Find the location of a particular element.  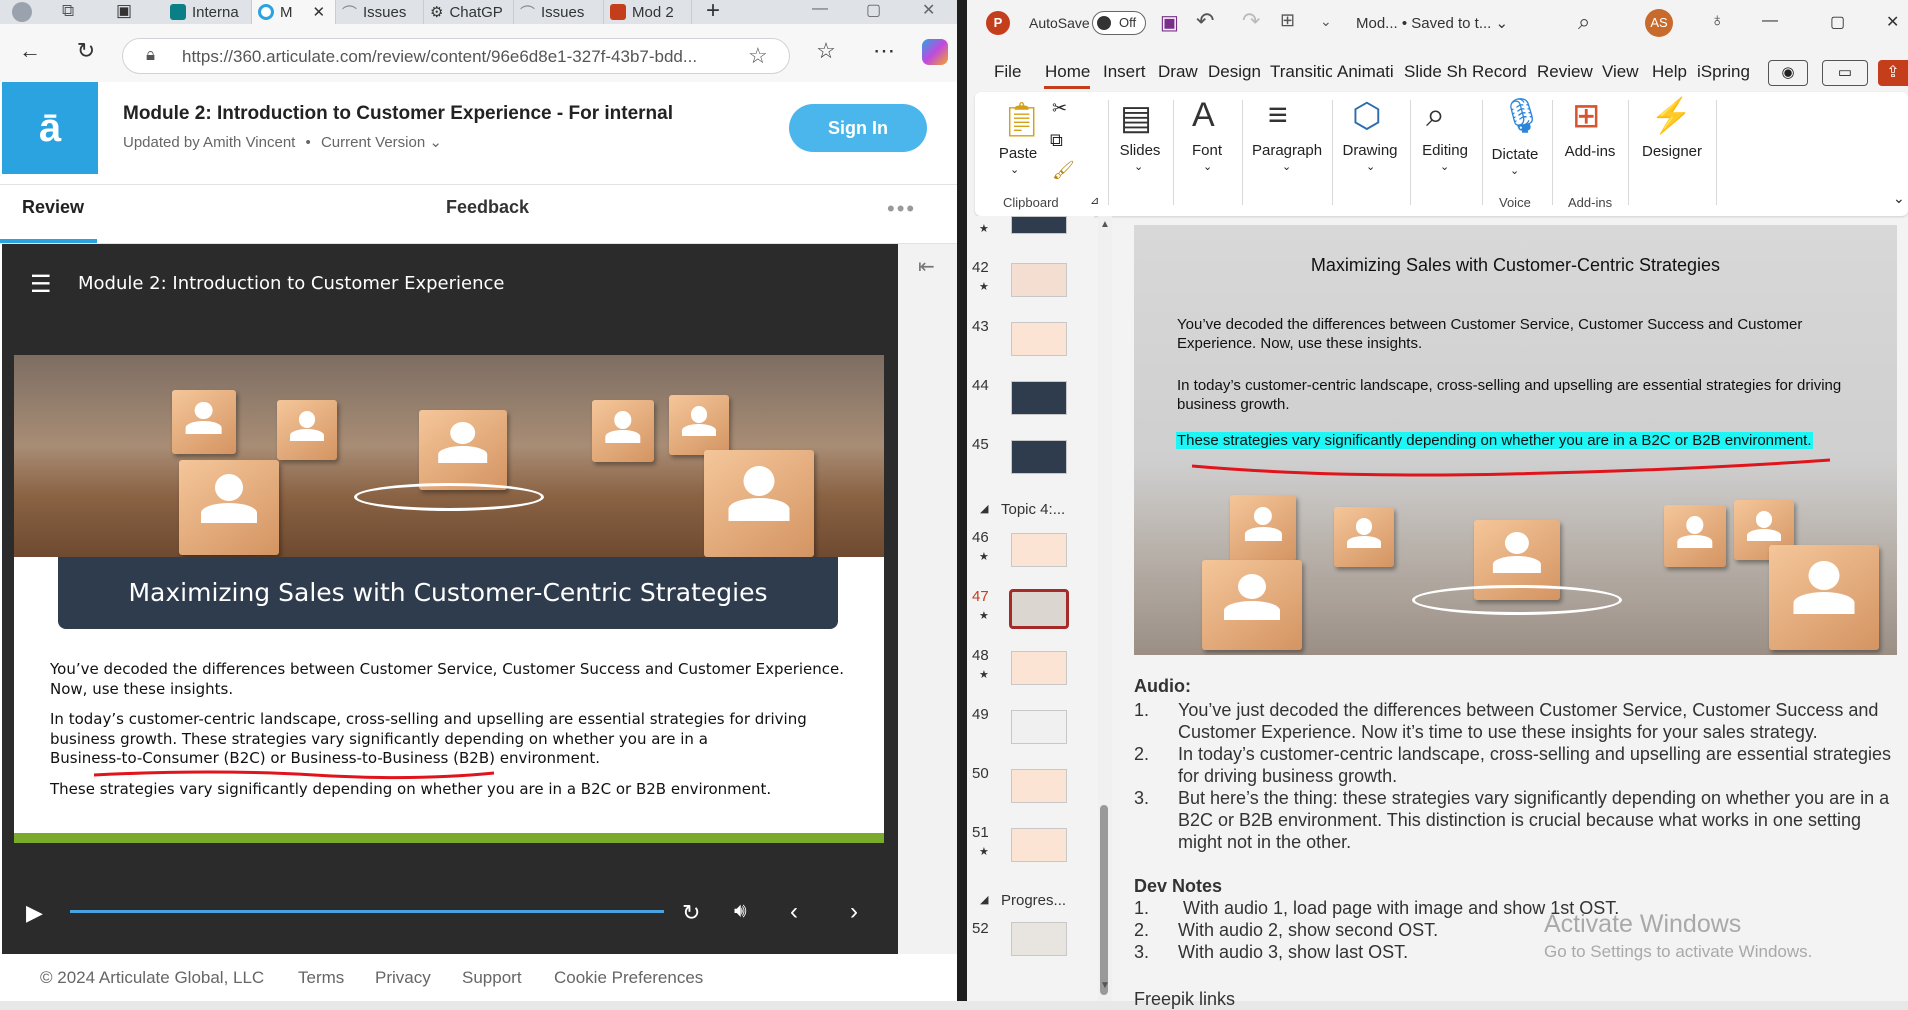

tab-actions-icon: ▣ is located at coordinates (124, 11).